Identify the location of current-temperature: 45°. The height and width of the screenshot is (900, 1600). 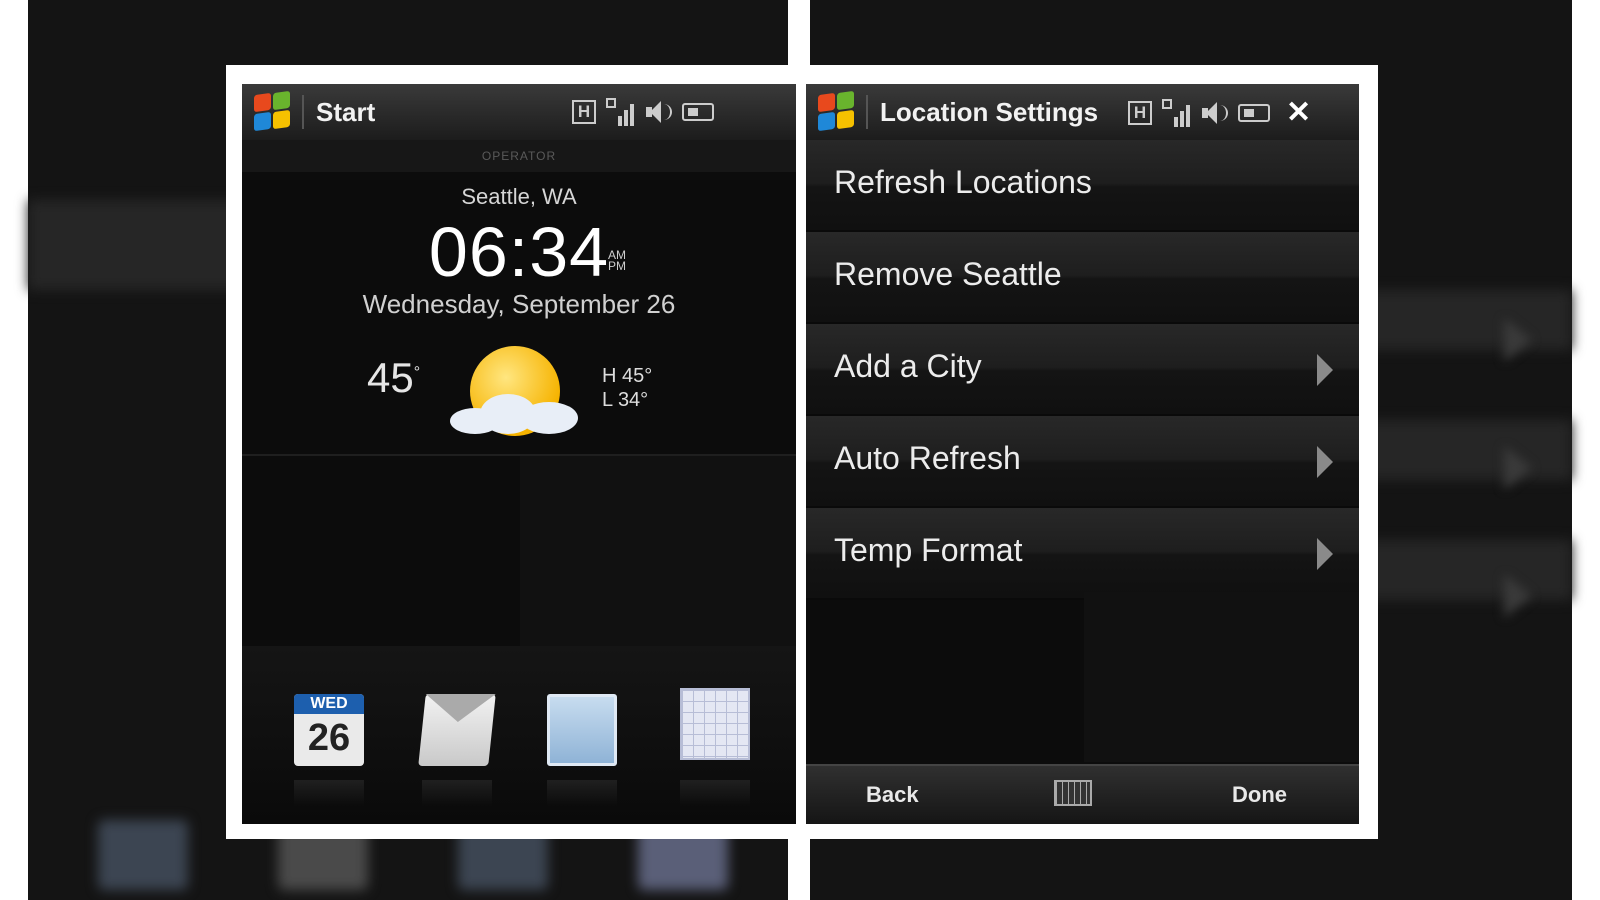
(393, 378).